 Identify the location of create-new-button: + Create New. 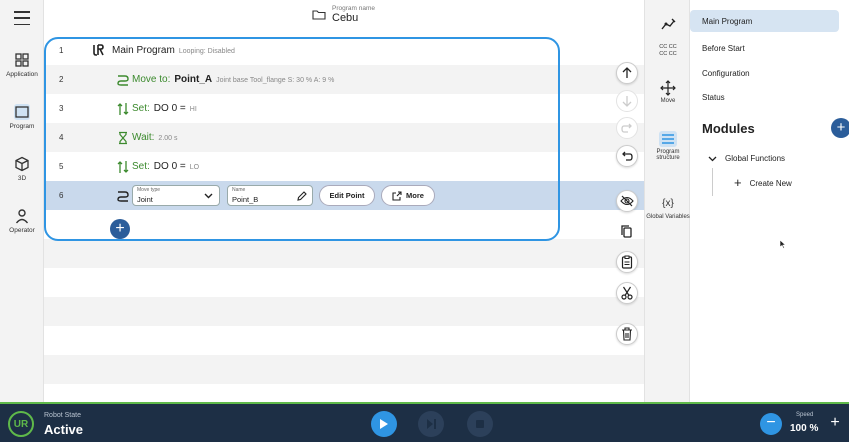
(763, 182).